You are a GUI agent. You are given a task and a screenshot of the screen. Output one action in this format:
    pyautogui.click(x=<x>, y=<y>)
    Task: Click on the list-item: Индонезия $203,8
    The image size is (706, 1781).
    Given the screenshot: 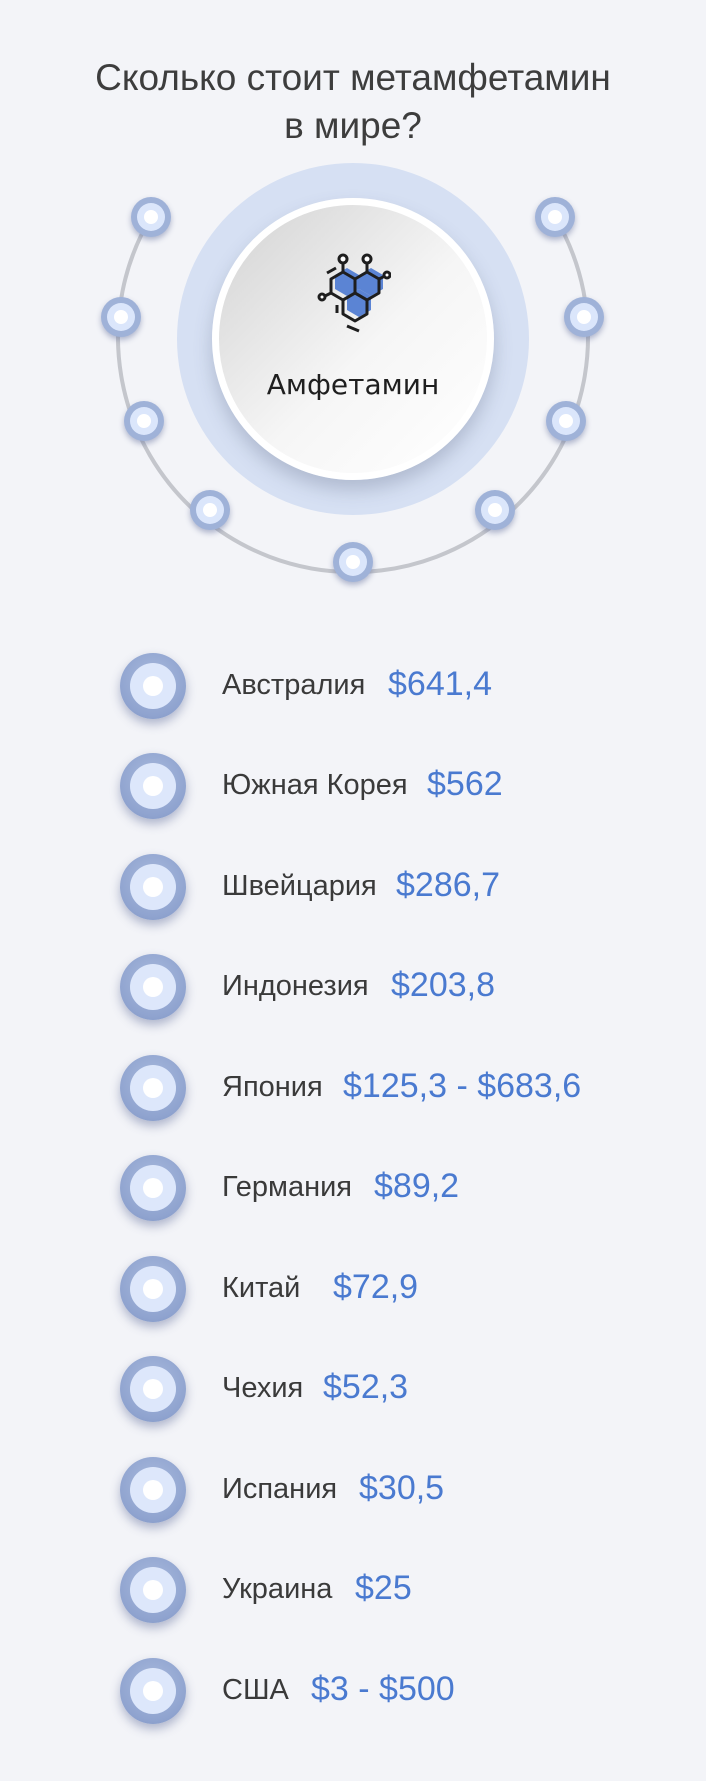 What is the action you would take?
    pyautogui.click(x=353, y=986)
    